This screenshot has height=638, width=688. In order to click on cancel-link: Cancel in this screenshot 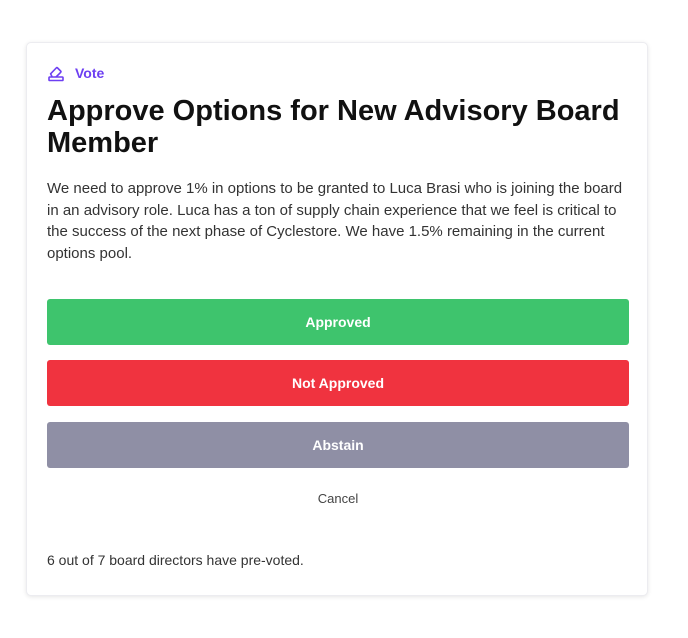, I will do `click(338, 498)`.